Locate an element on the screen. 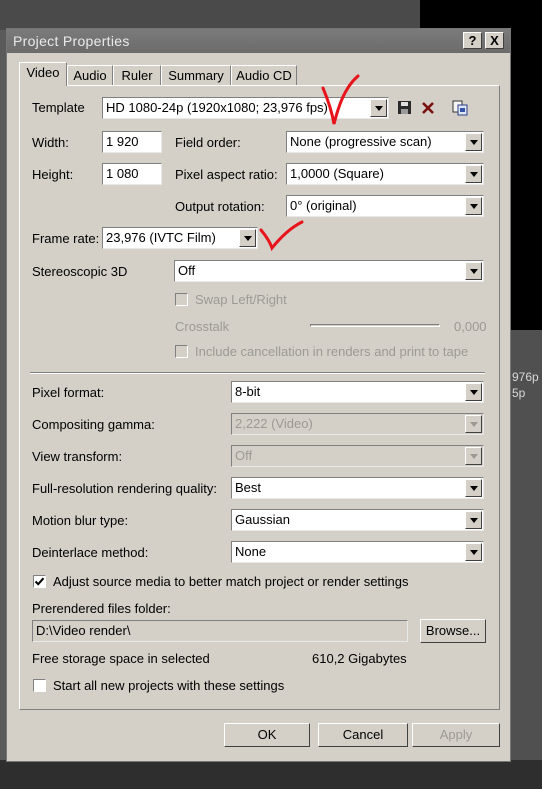  title-bar: Project Properties ? X is located at coordinates (258, 41).